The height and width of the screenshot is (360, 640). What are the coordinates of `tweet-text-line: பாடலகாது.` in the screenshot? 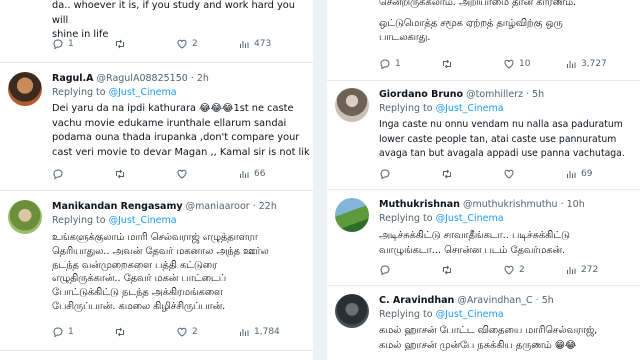 It's located at (405, 37).